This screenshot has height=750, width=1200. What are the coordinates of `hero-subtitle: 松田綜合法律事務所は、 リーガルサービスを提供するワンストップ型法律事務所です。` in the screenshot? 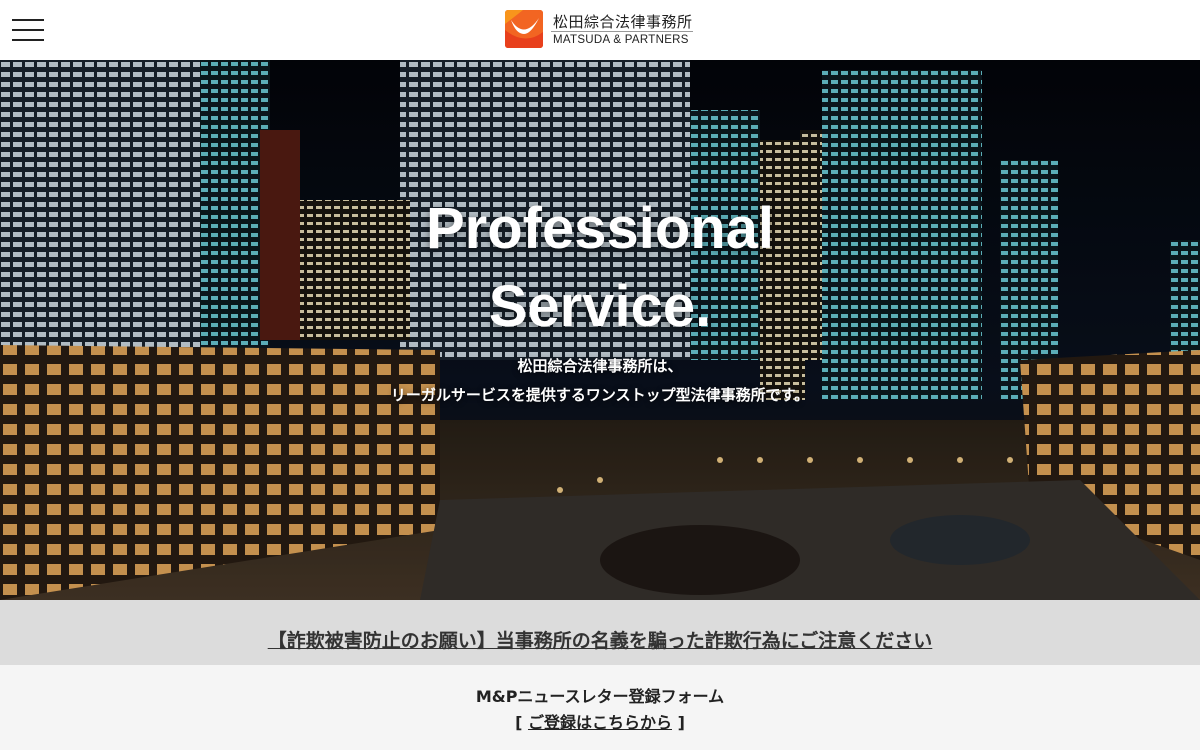 It's located at (600, 381).